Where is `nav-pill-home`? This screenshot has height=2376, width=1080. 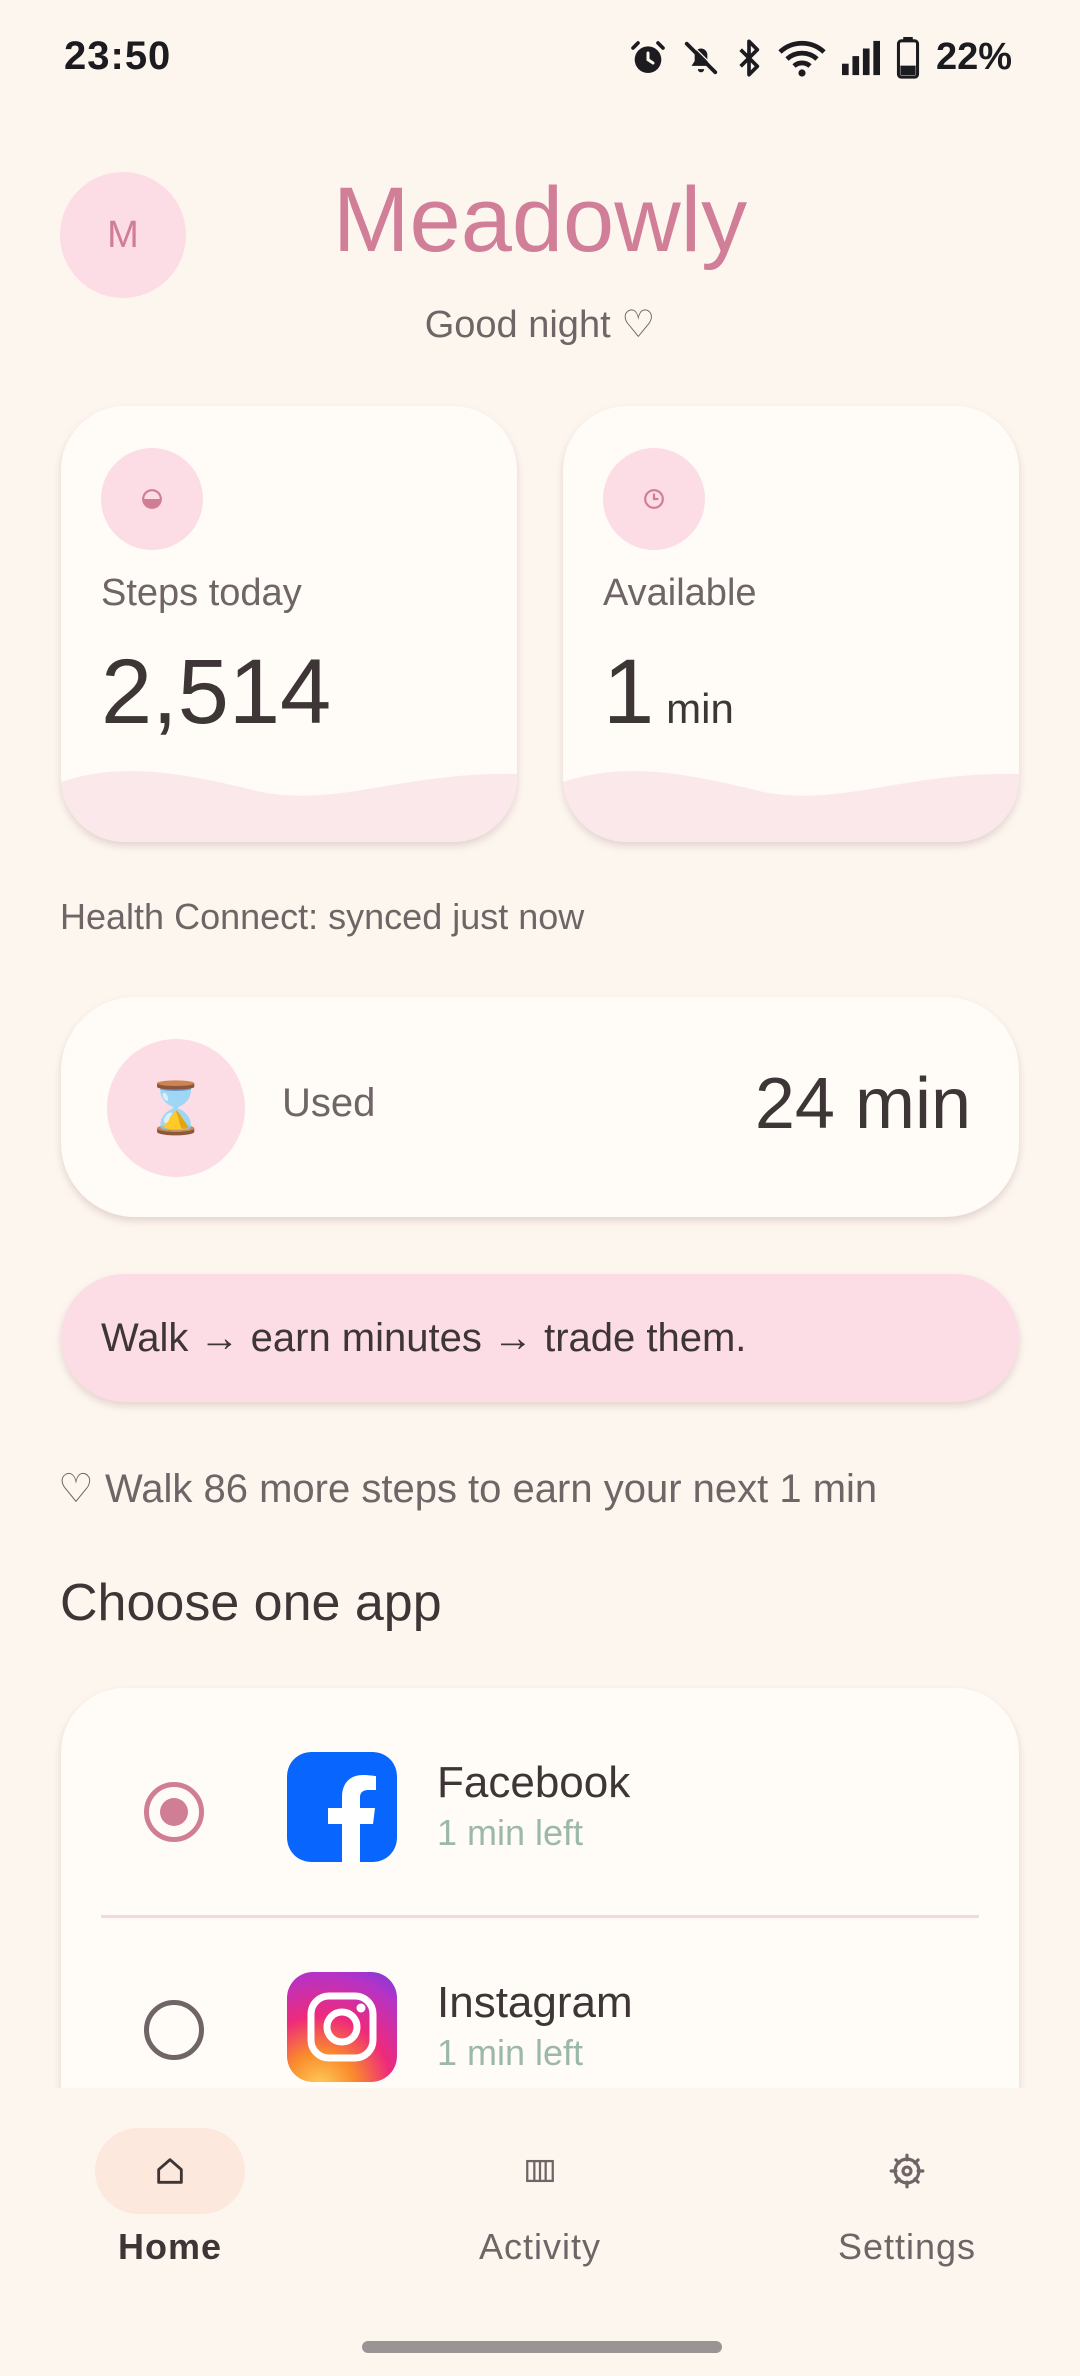
nav-pill-home is located at coordinates (170, 2171).